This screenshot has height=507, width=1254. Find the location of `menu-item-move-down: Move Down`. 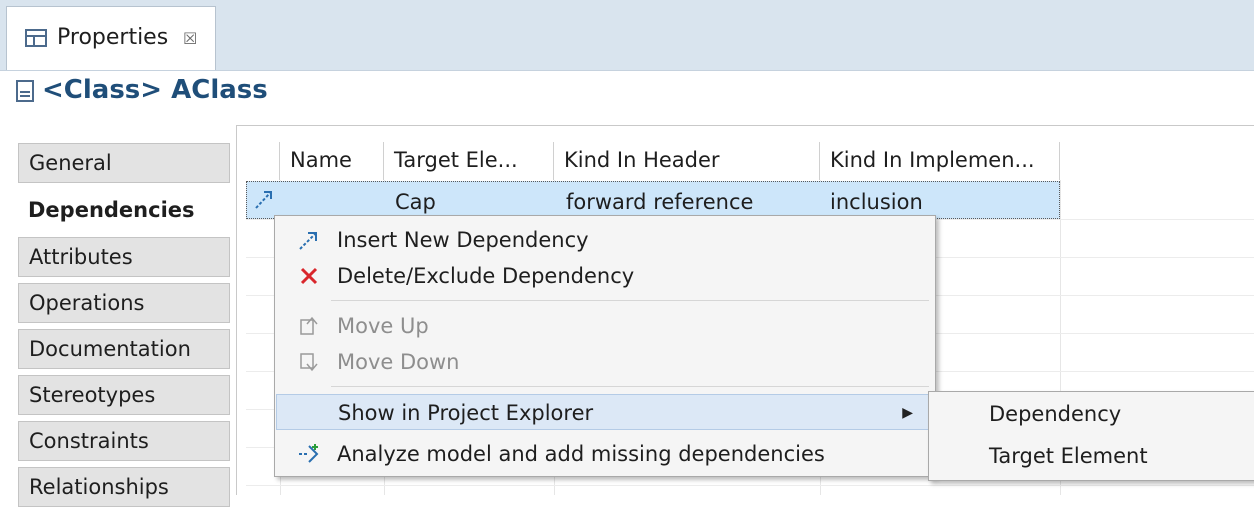

menu-item-move-down: Move Down is located at coordinates (605, 362).